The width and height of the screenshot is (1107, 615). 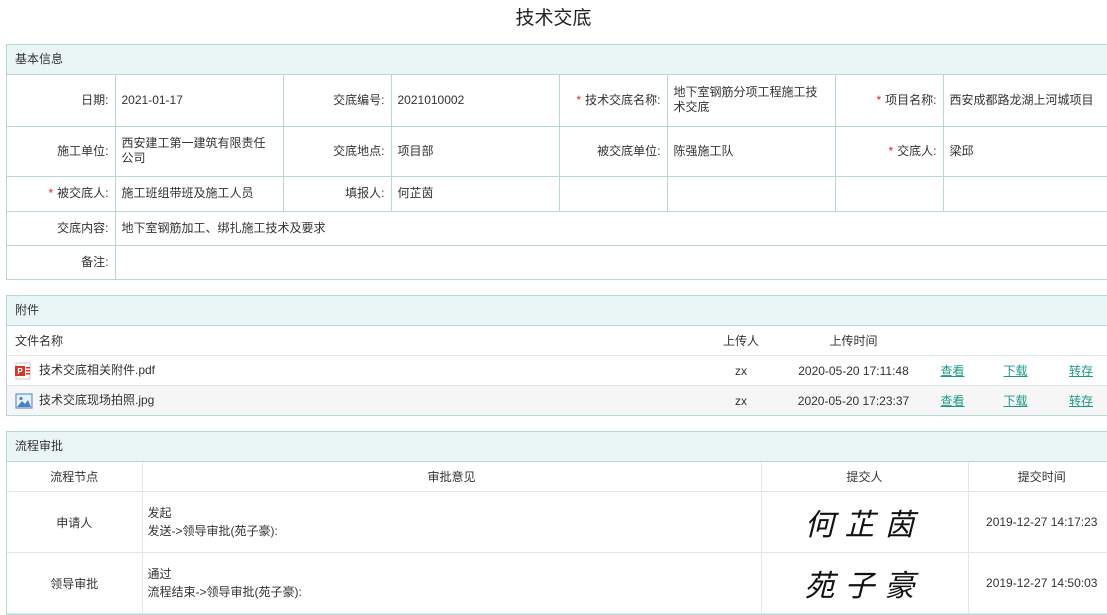 I want to click on file-name: 技术交底现场拍照.jpg, so click(x=97, y=400).